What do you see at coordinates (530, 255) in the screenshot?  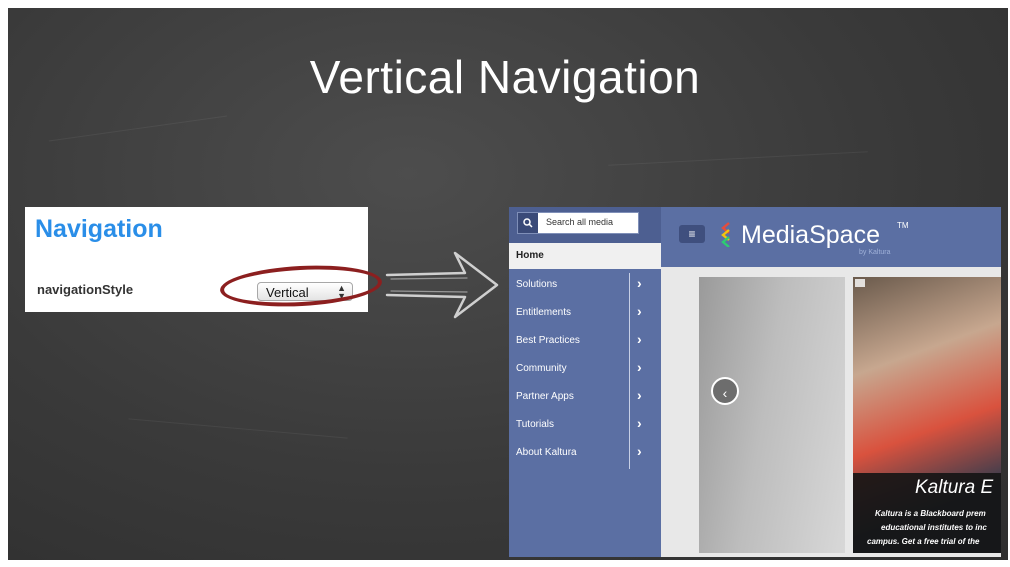 I see `nav-item-label: Home` at bounding box center [530, 255].